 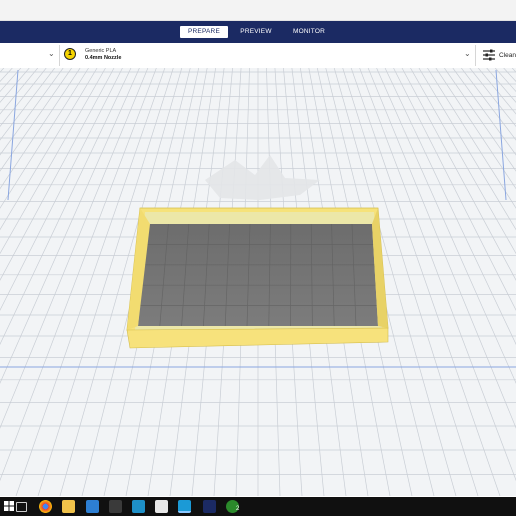 What do you see at coordinates (68, 506) in the screenshot?
I see `file-explorer-icon` at bounding box center [68, 506].